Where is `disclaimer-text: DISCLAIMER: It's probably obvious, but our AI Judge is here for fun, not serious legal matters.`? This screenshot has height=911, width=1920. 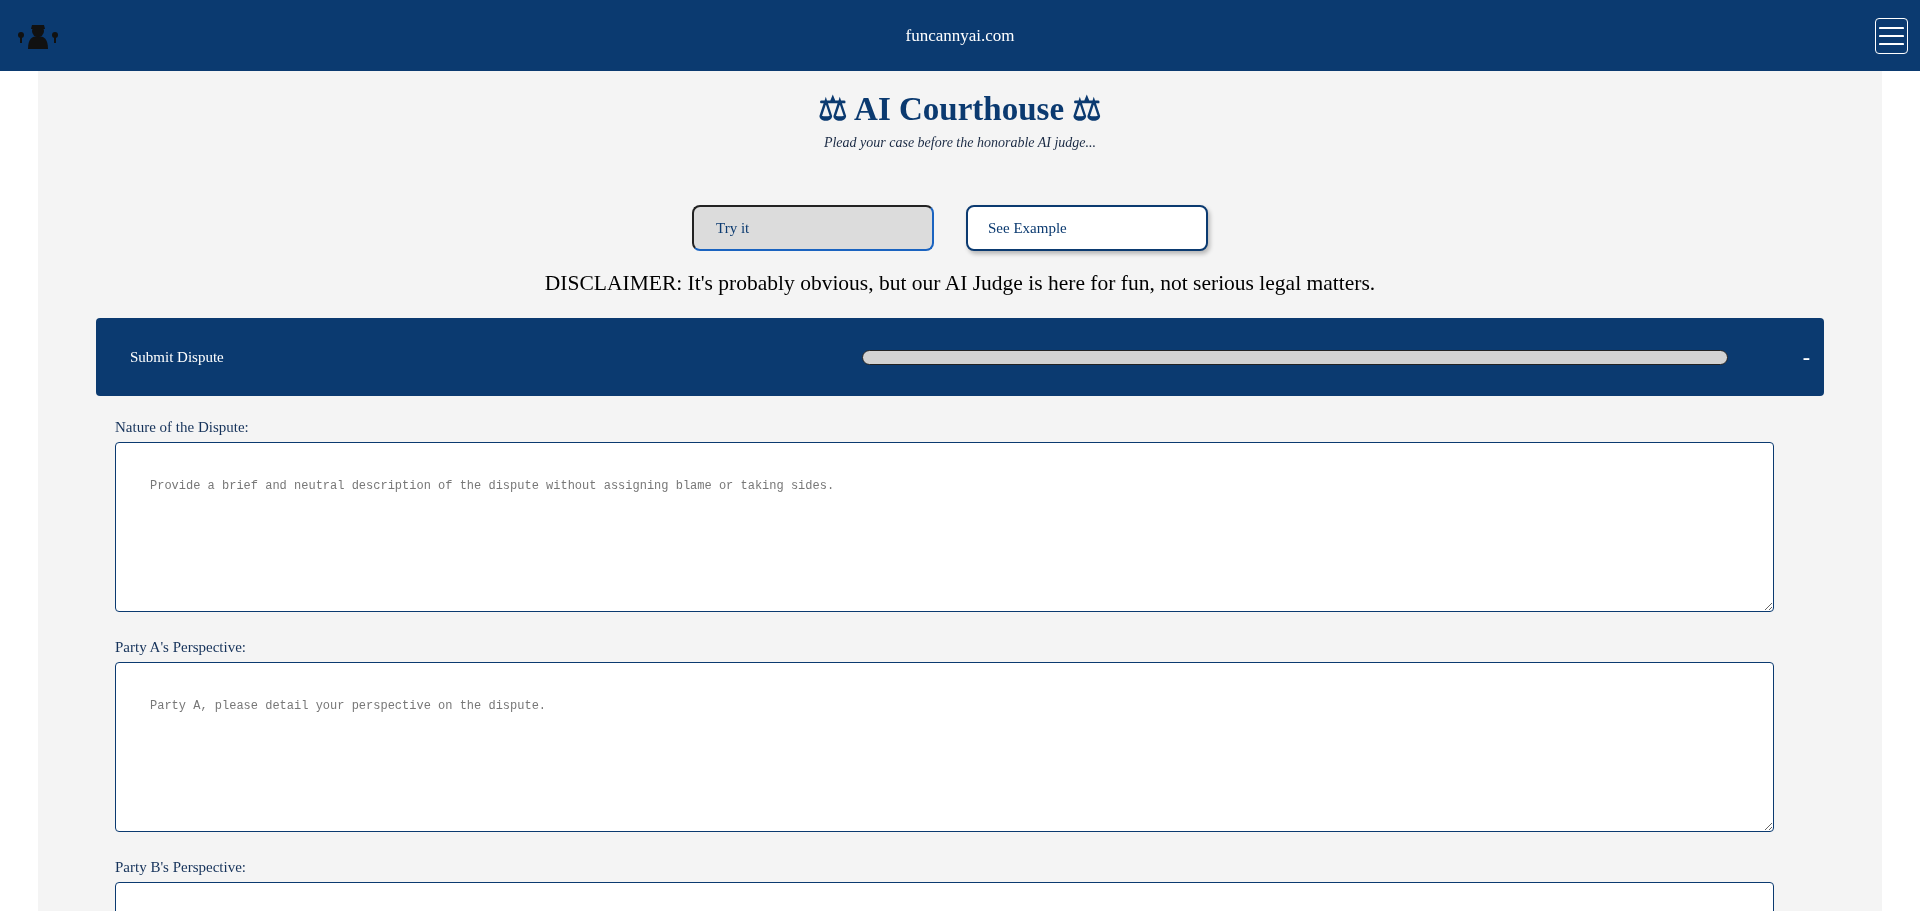
disclaimer-text: DISCLAIMER: It's probably obvious, but our AI Judge is here for fun, not serious legal matters. is located at coordinates (960, 283).